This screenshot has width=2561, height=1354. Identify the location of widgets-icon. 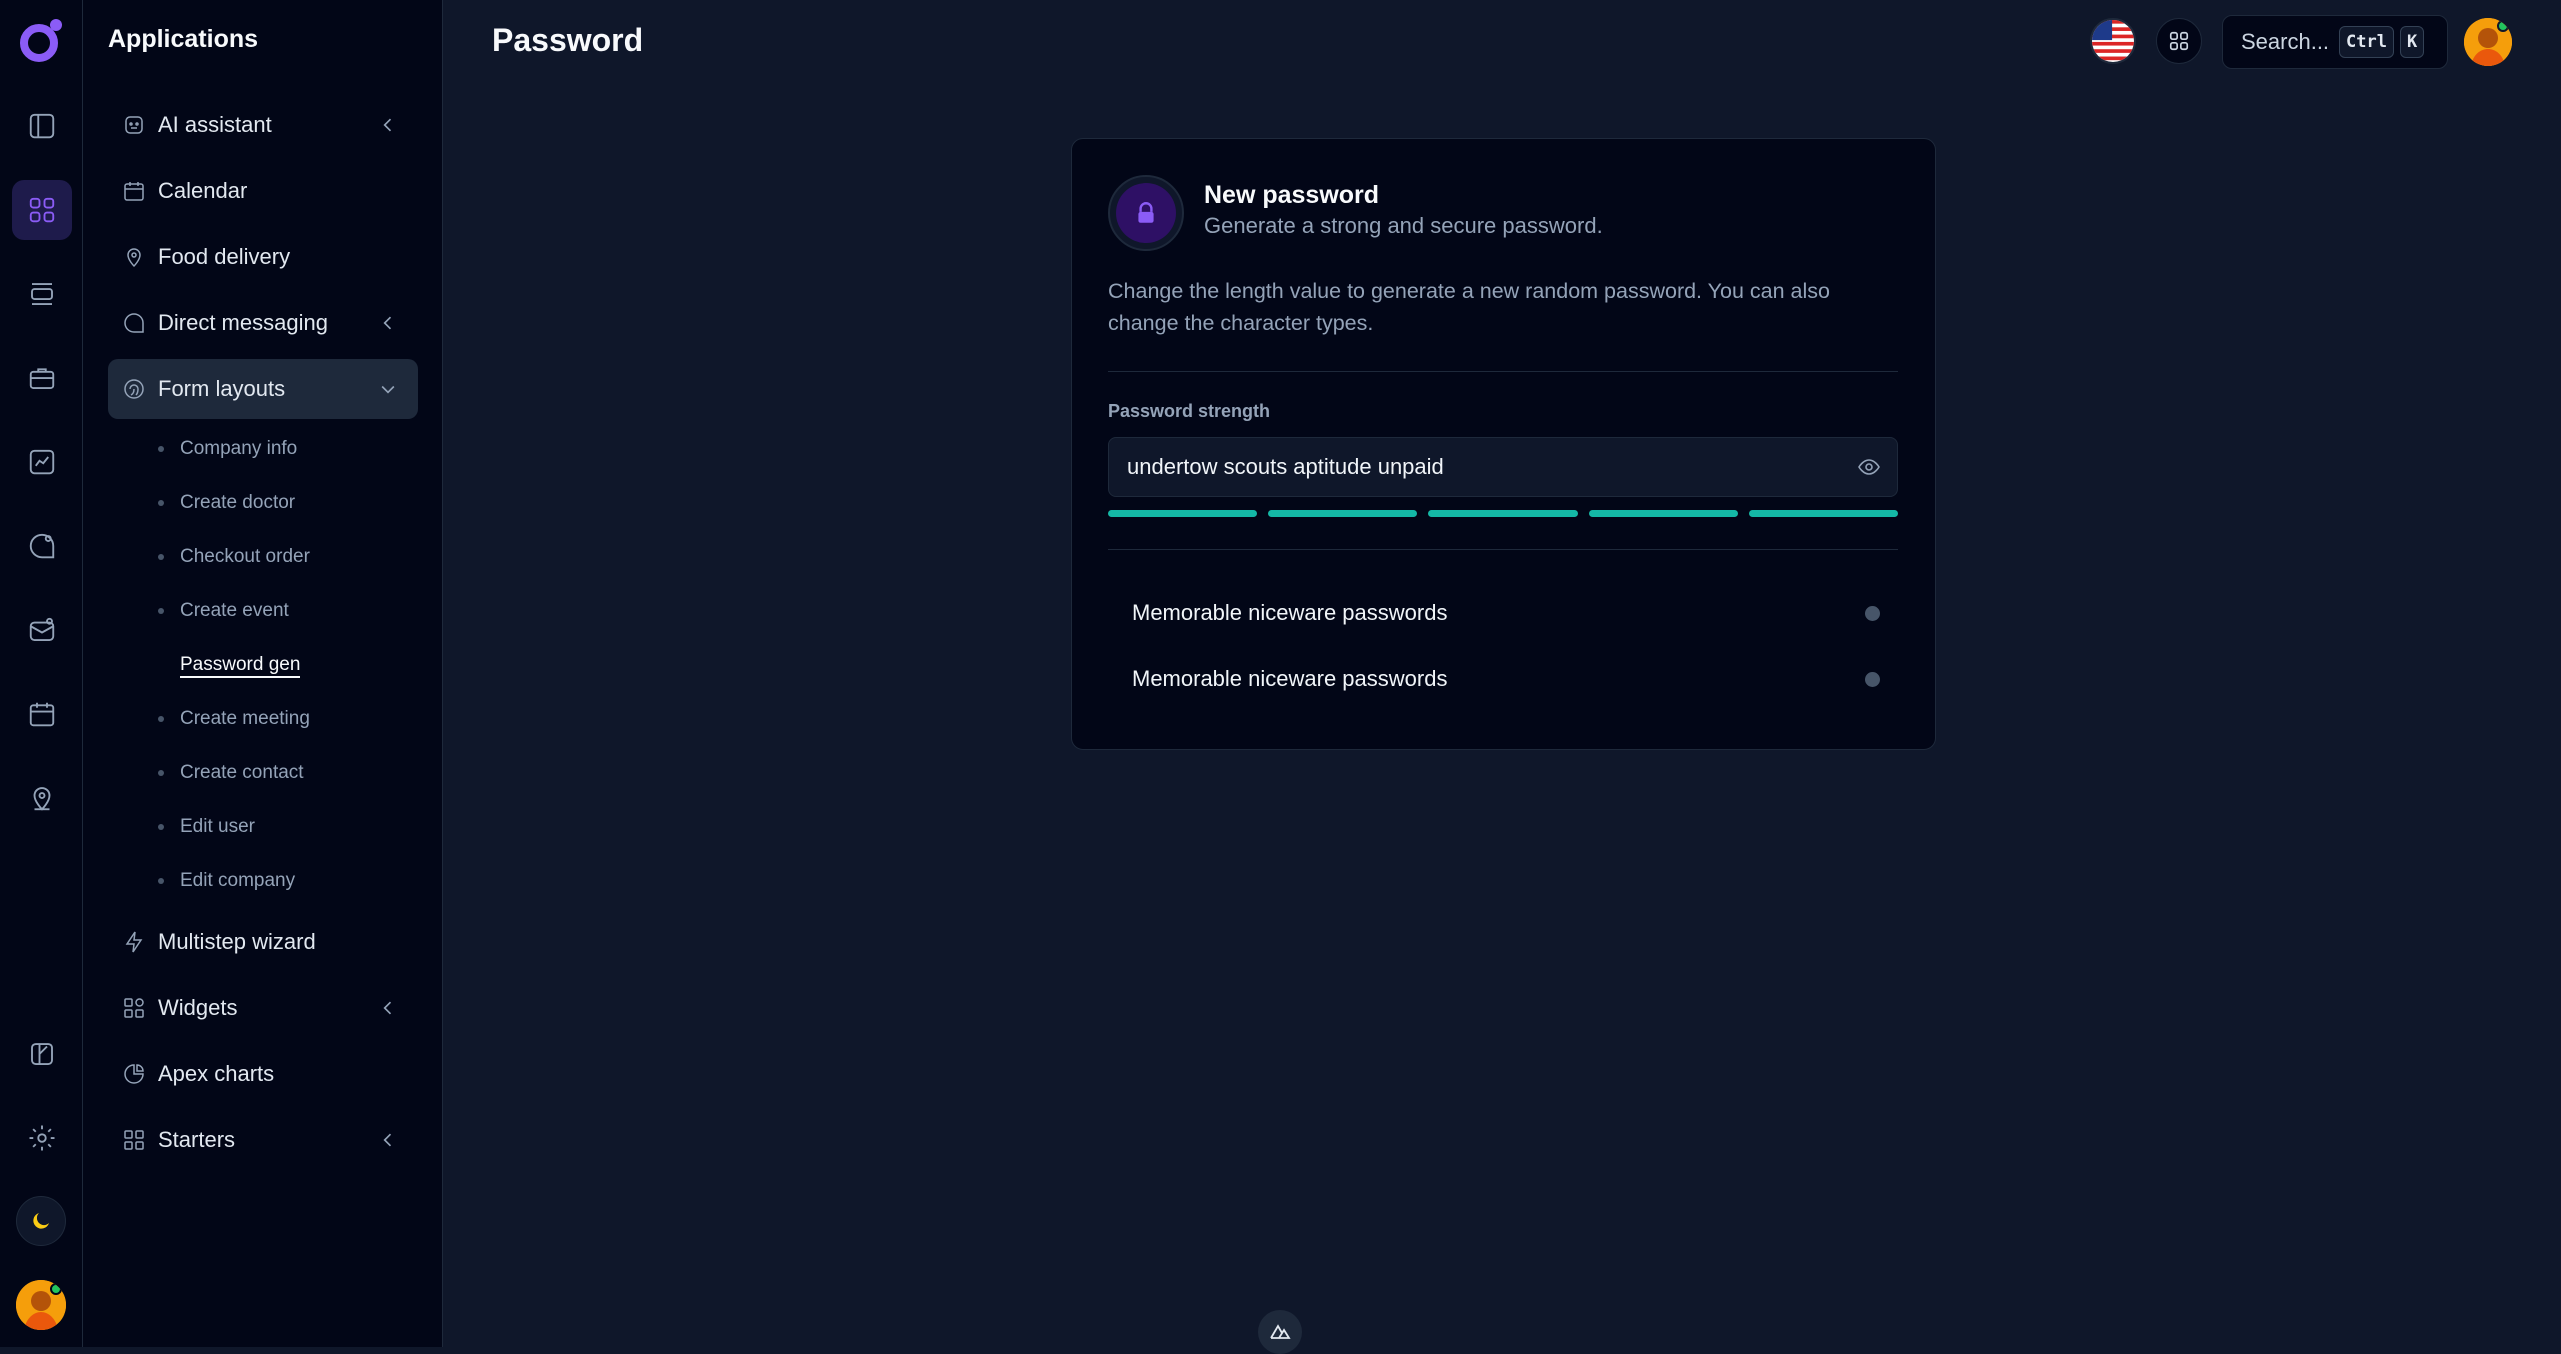
(134, 1008).